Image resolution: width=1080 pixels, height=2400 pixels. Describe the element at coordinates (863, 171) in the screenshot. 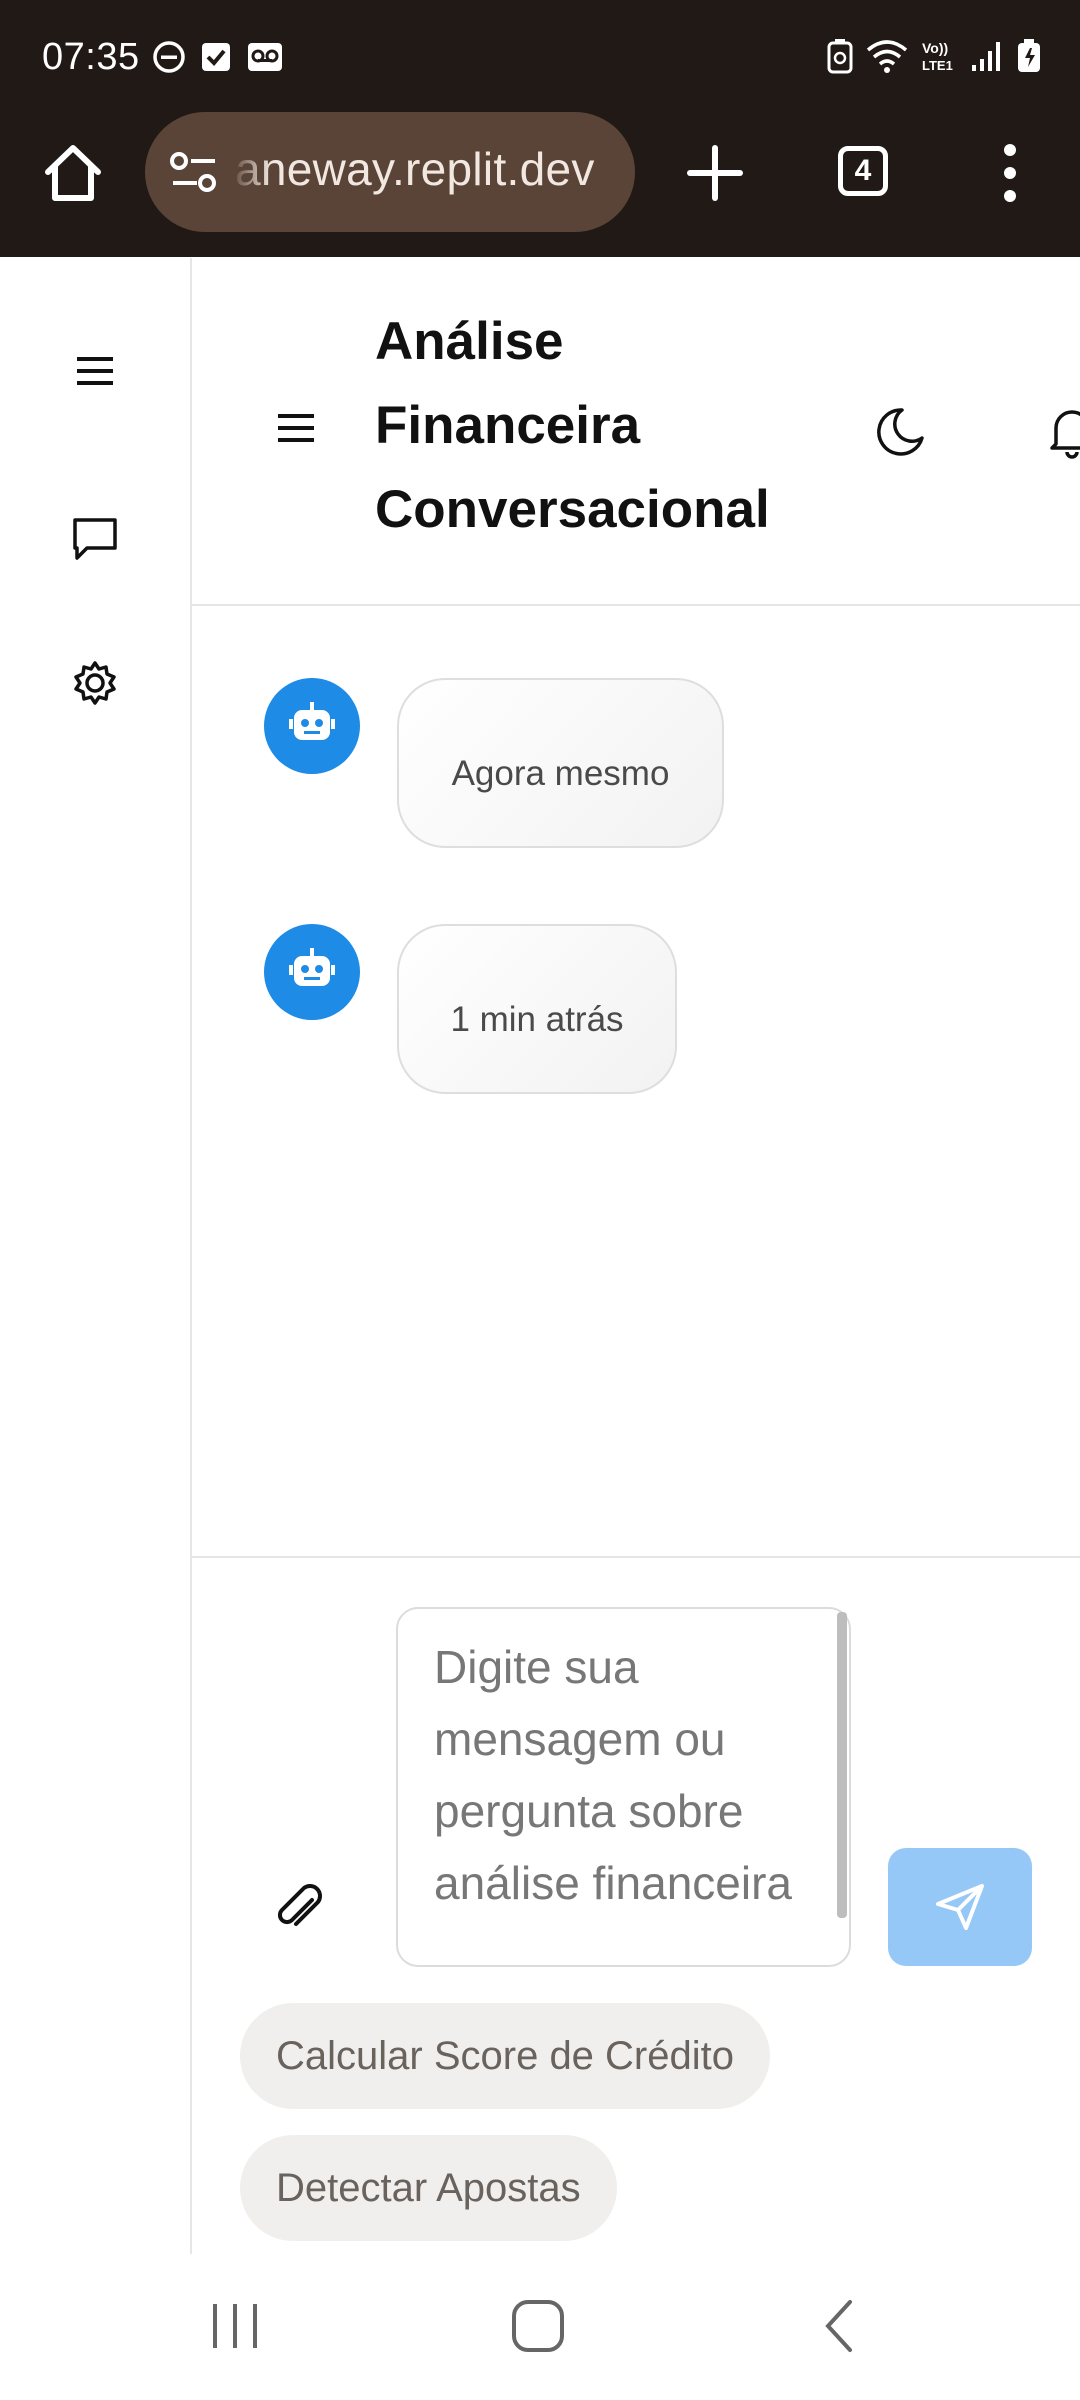

I see `tab-switcher-button: 4` at that location.